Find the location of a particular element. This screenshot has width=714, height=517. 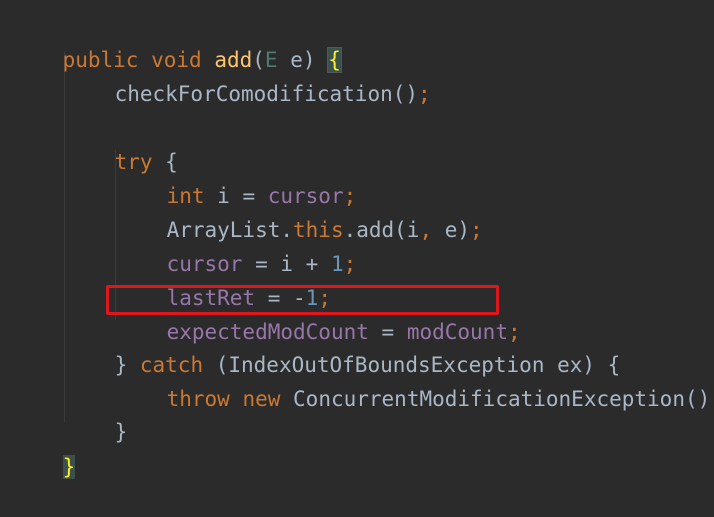

close-brace: } is located at coordinates (121, 432).